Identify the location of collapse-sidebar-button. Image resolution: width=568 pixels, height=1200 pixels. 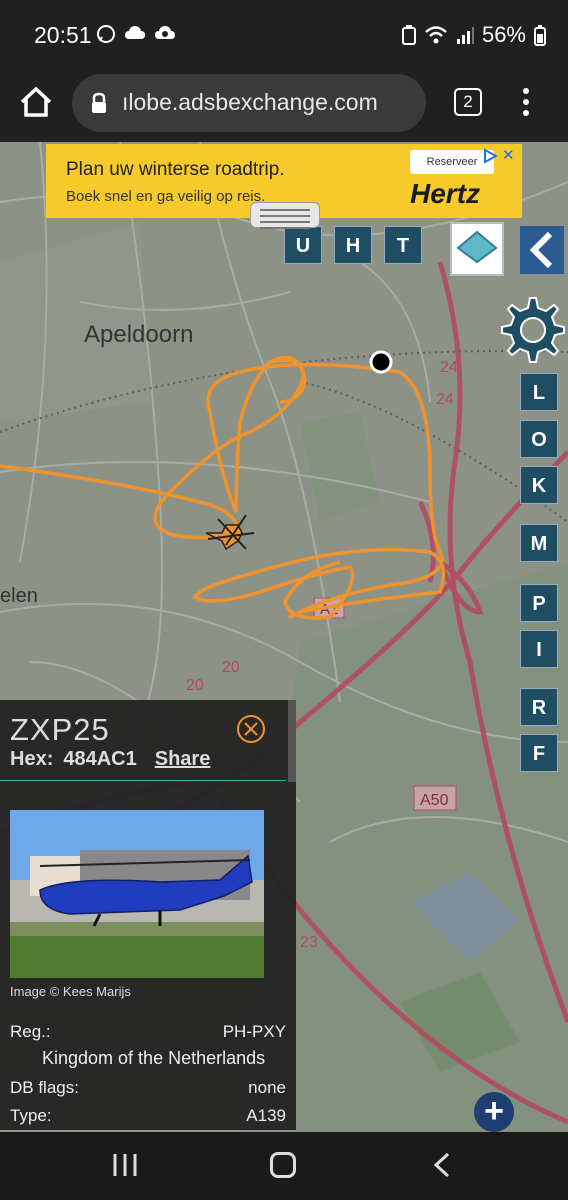
(542, 250).